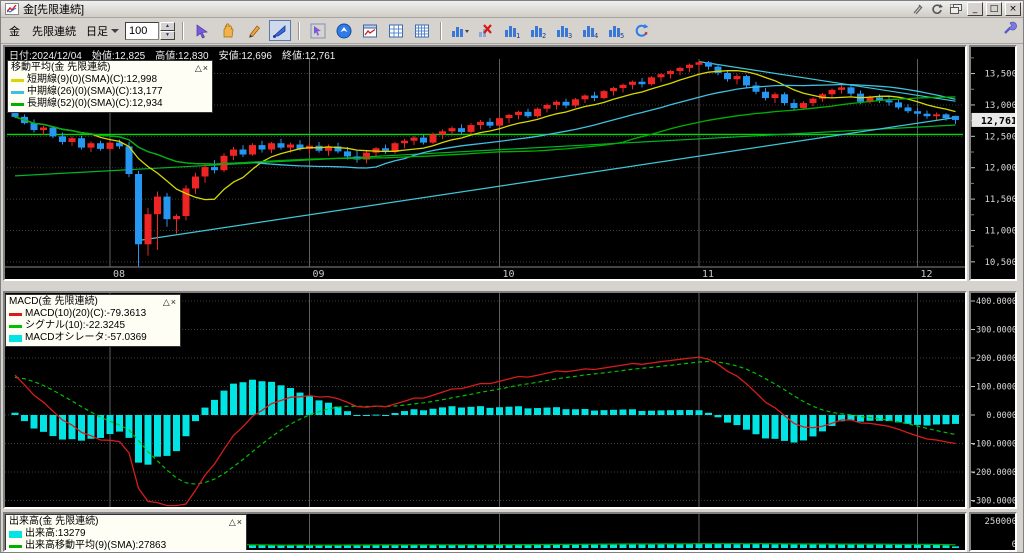  What do you see at coordinates (318, 30) in the screenshot?
I see `crosshair-tool-icon` at bounding box center [318, 30].